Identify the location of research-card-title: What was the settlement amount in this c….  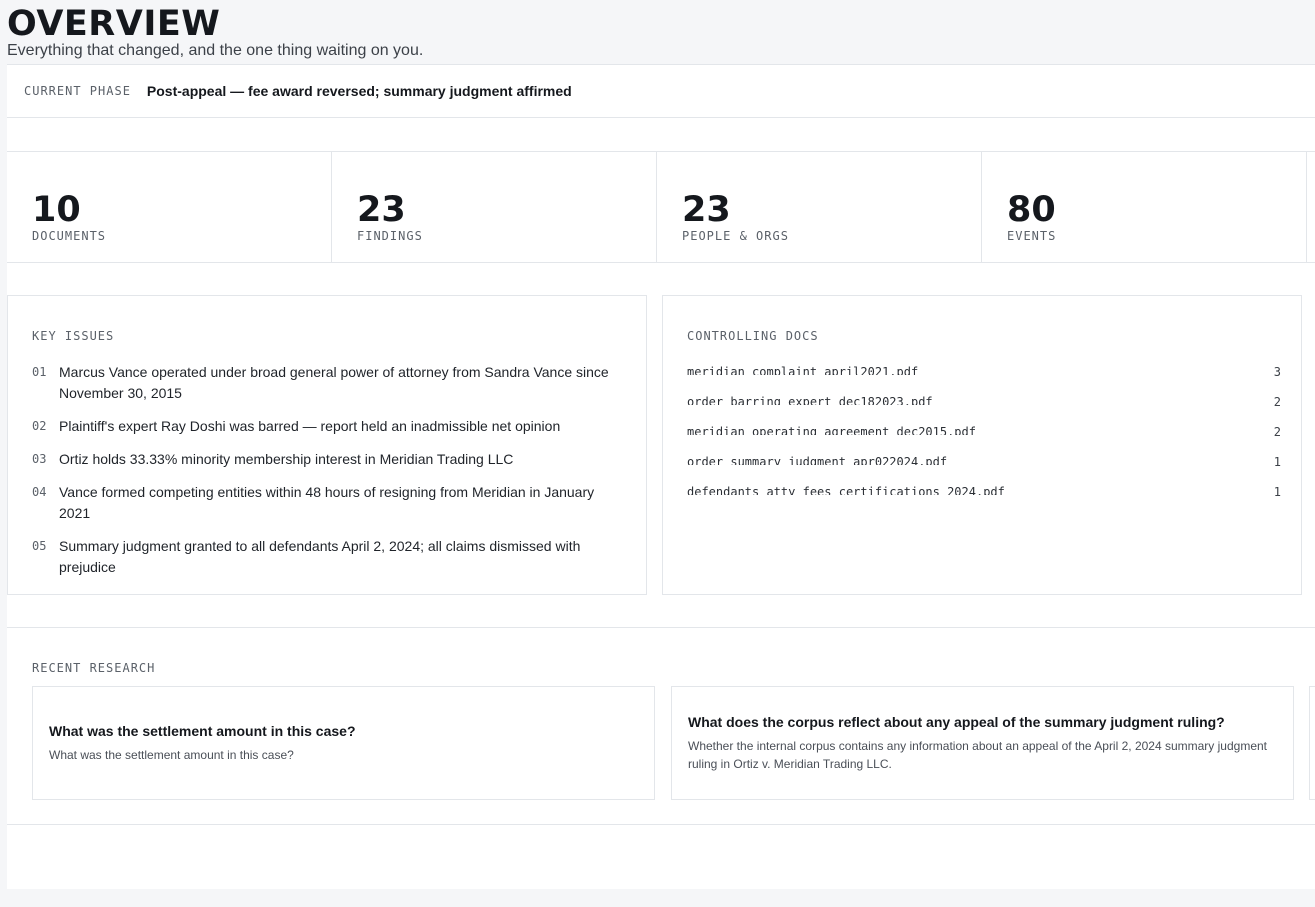
(202, 731).